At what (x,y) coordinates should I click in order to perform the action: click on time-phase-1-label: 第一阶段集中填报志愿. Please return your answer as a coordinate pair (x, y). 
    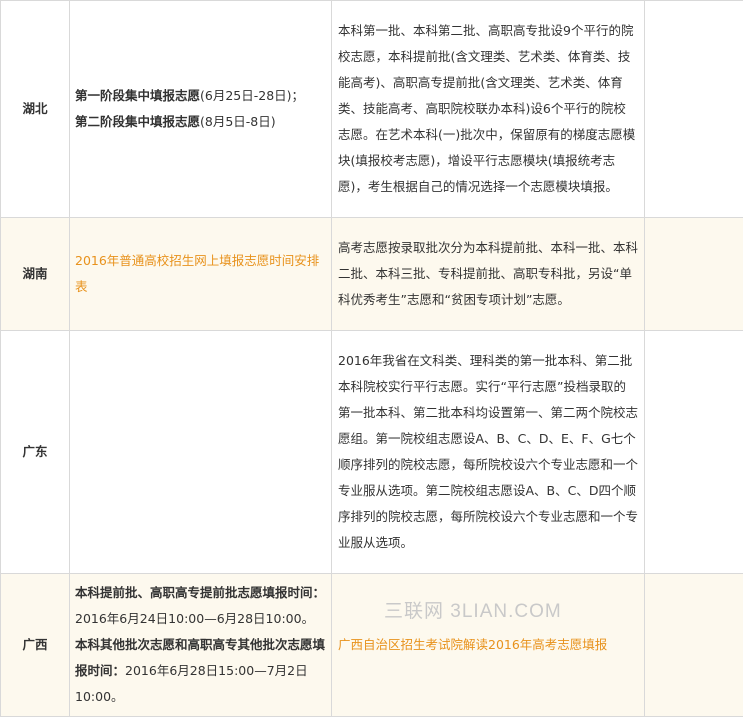
    Looking at the image, I should click on (137, 95).